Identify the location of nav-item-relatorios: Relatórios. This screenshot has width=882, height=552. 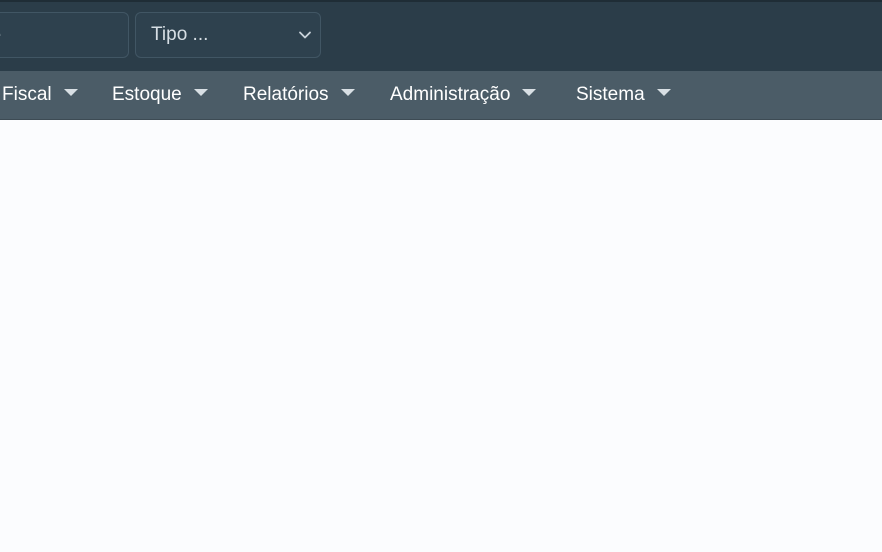
(299, 95).